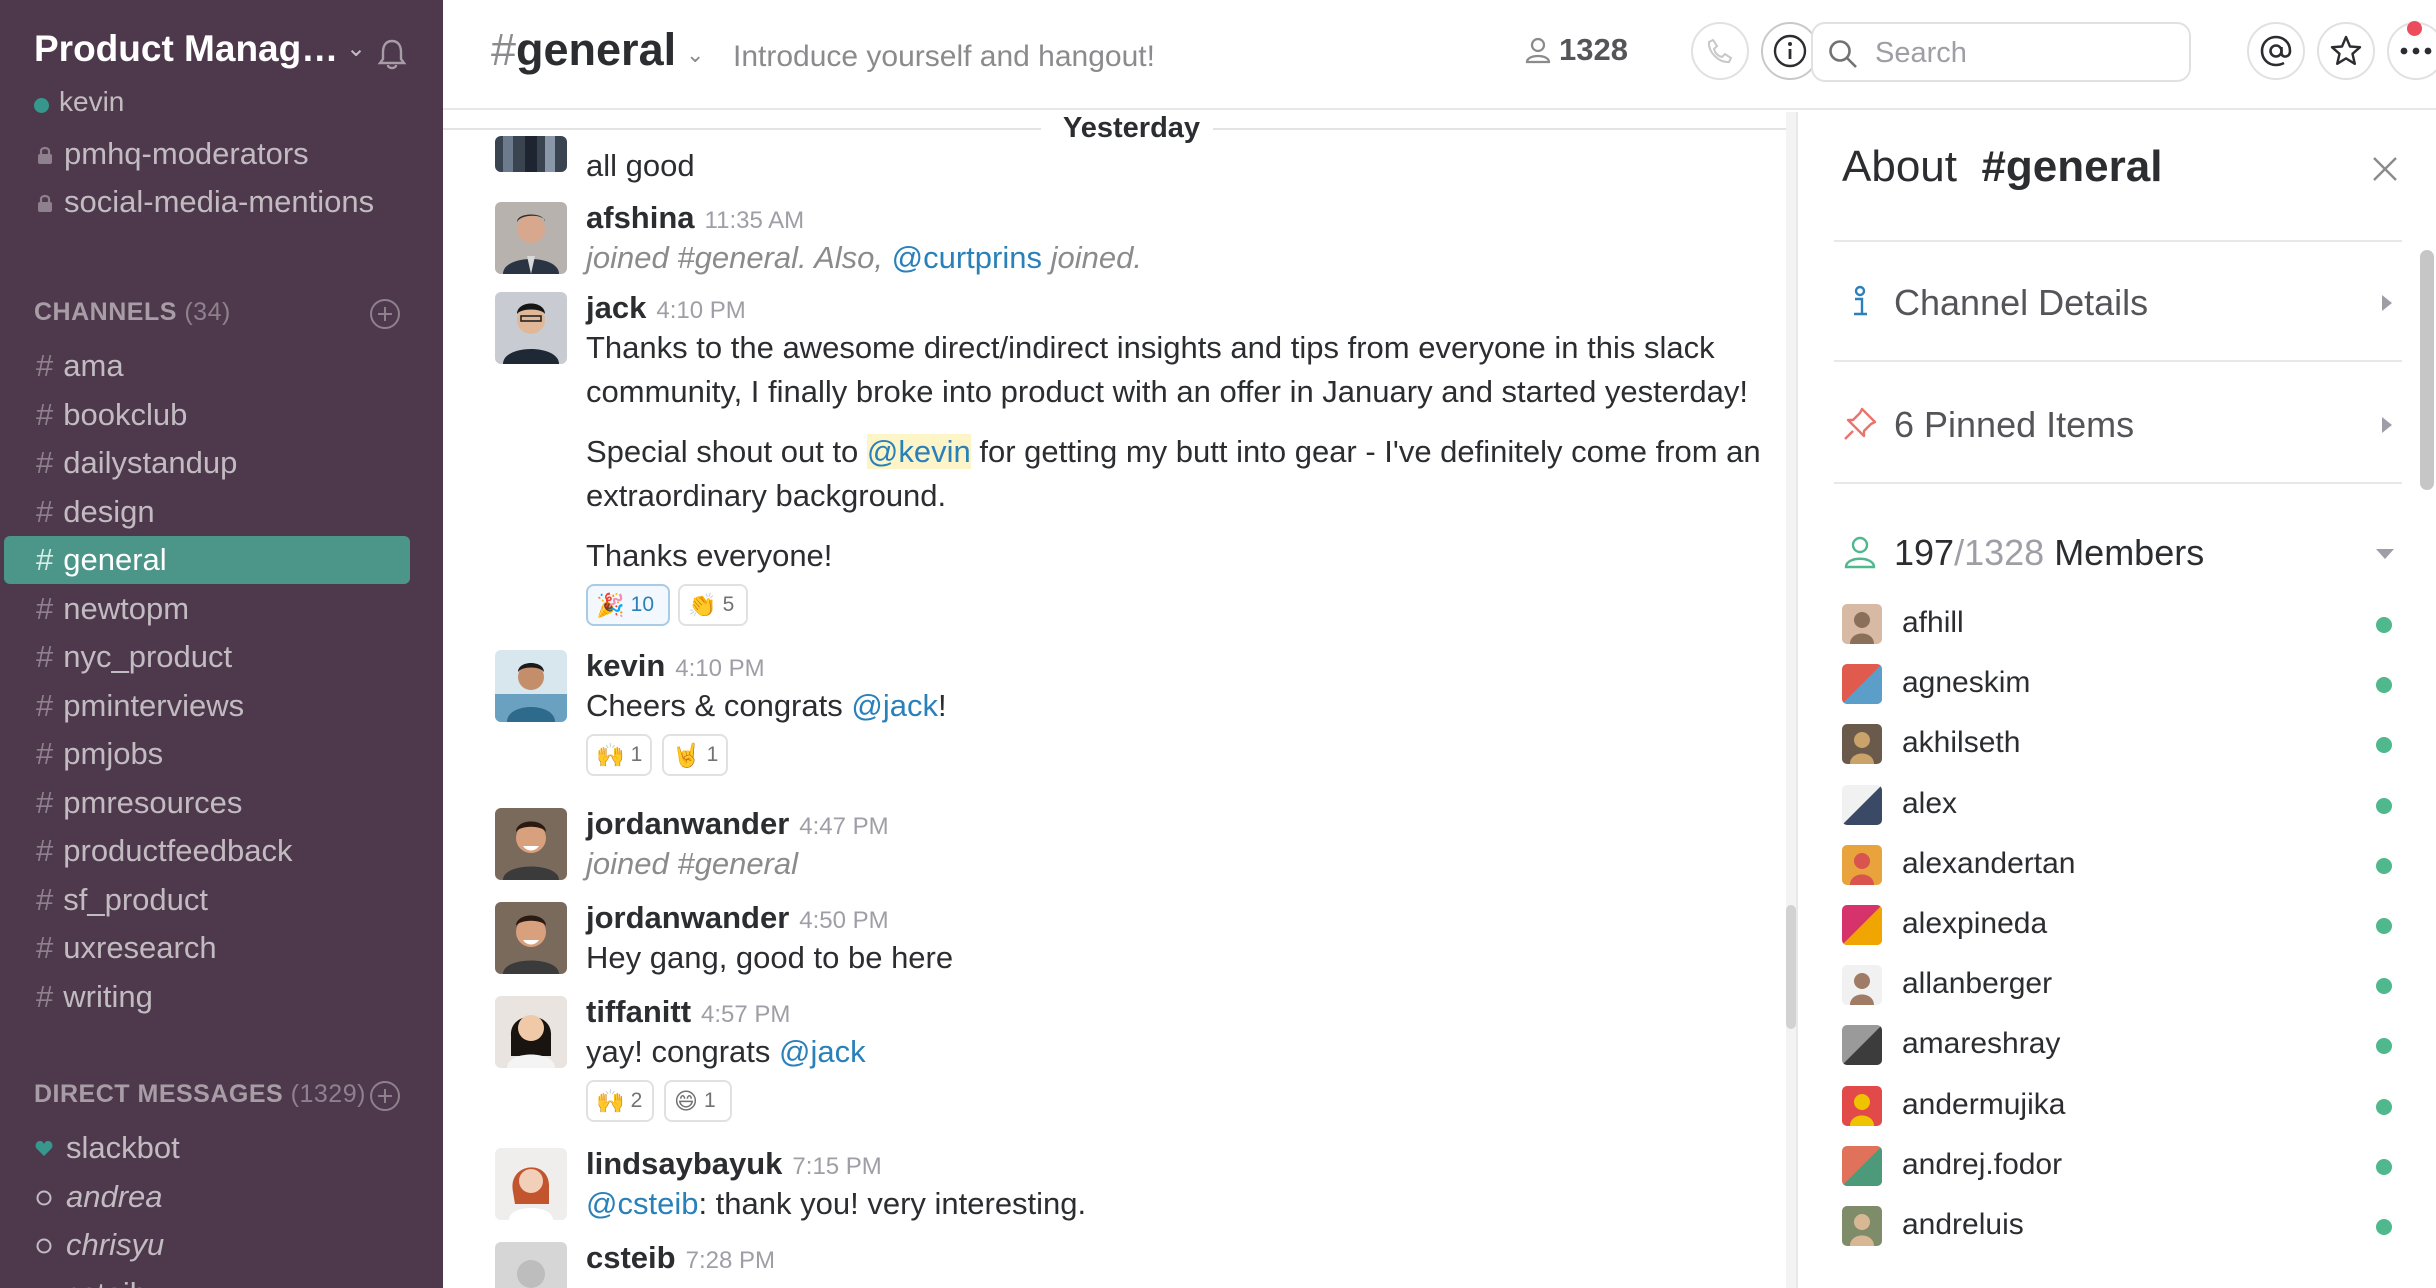  Describe the element at coordinates (2346, 51) in the screenshot. I see `starred-button` at that location.